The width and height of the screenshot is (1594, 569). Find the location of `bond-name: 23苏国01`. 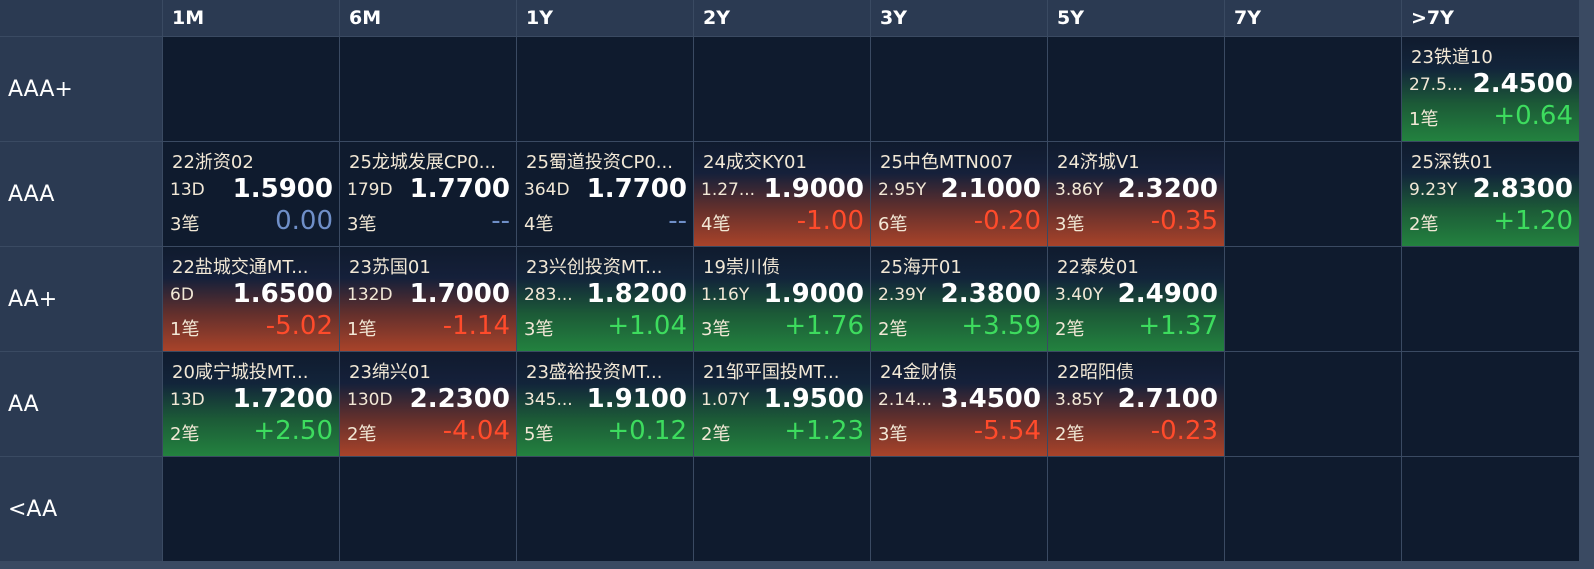

bond-name: 23苏国01 is located at coordinates (390, 267).